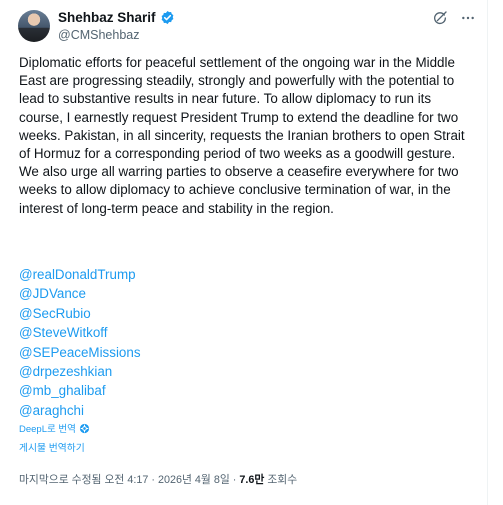  I want to click on mention-link: @SteveWitkoff, so click(80, 332).